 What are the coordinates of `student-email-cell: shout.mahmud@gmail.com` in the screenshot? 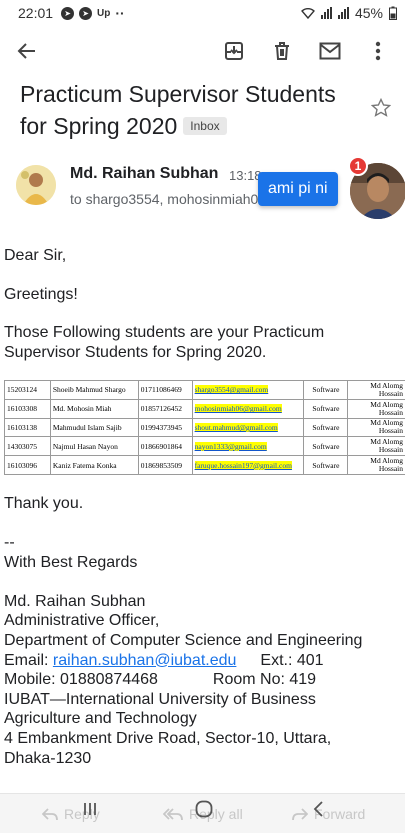 It's located at (248, 427).